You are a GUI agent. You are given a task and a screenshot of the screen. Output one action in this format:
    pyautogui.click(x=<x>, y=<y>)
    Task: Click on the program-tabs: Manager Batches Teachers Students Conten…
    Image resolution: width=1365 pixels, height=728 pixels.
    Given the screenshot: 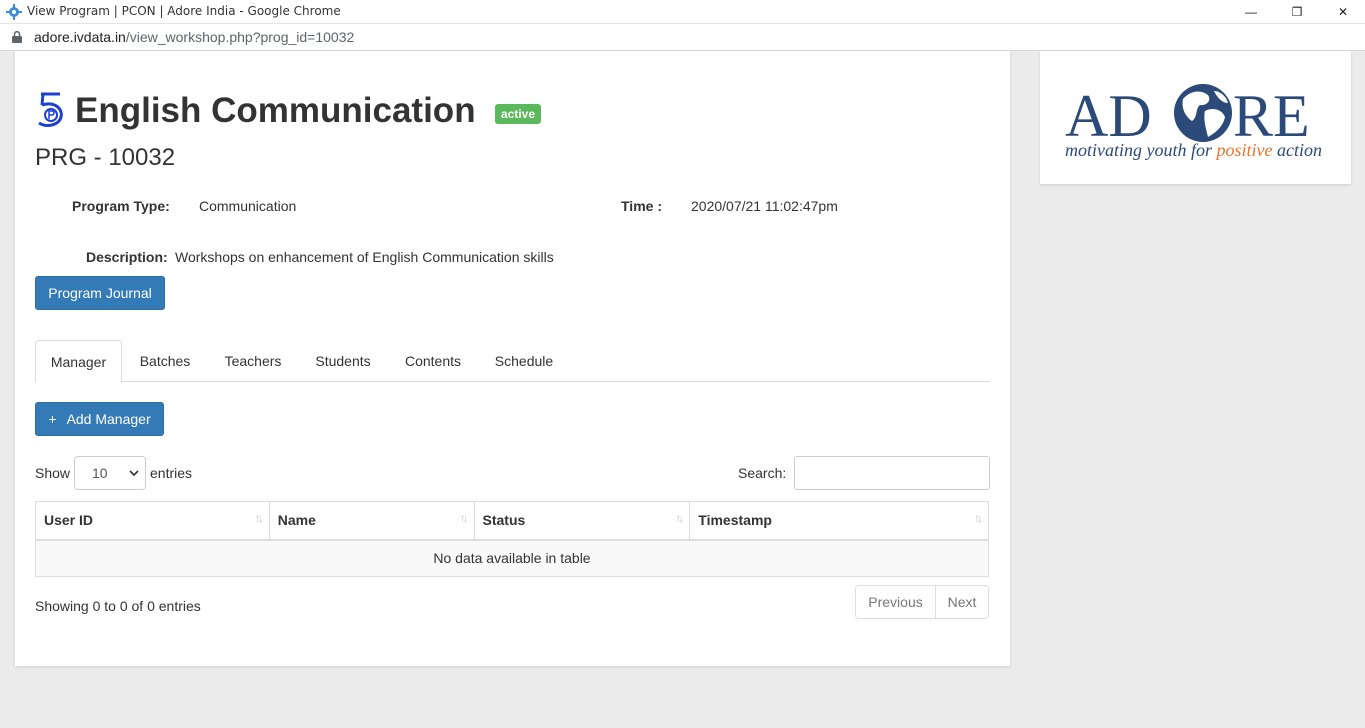 What is the action you would take?
    pyautogui.click(x=512, y=361)
    